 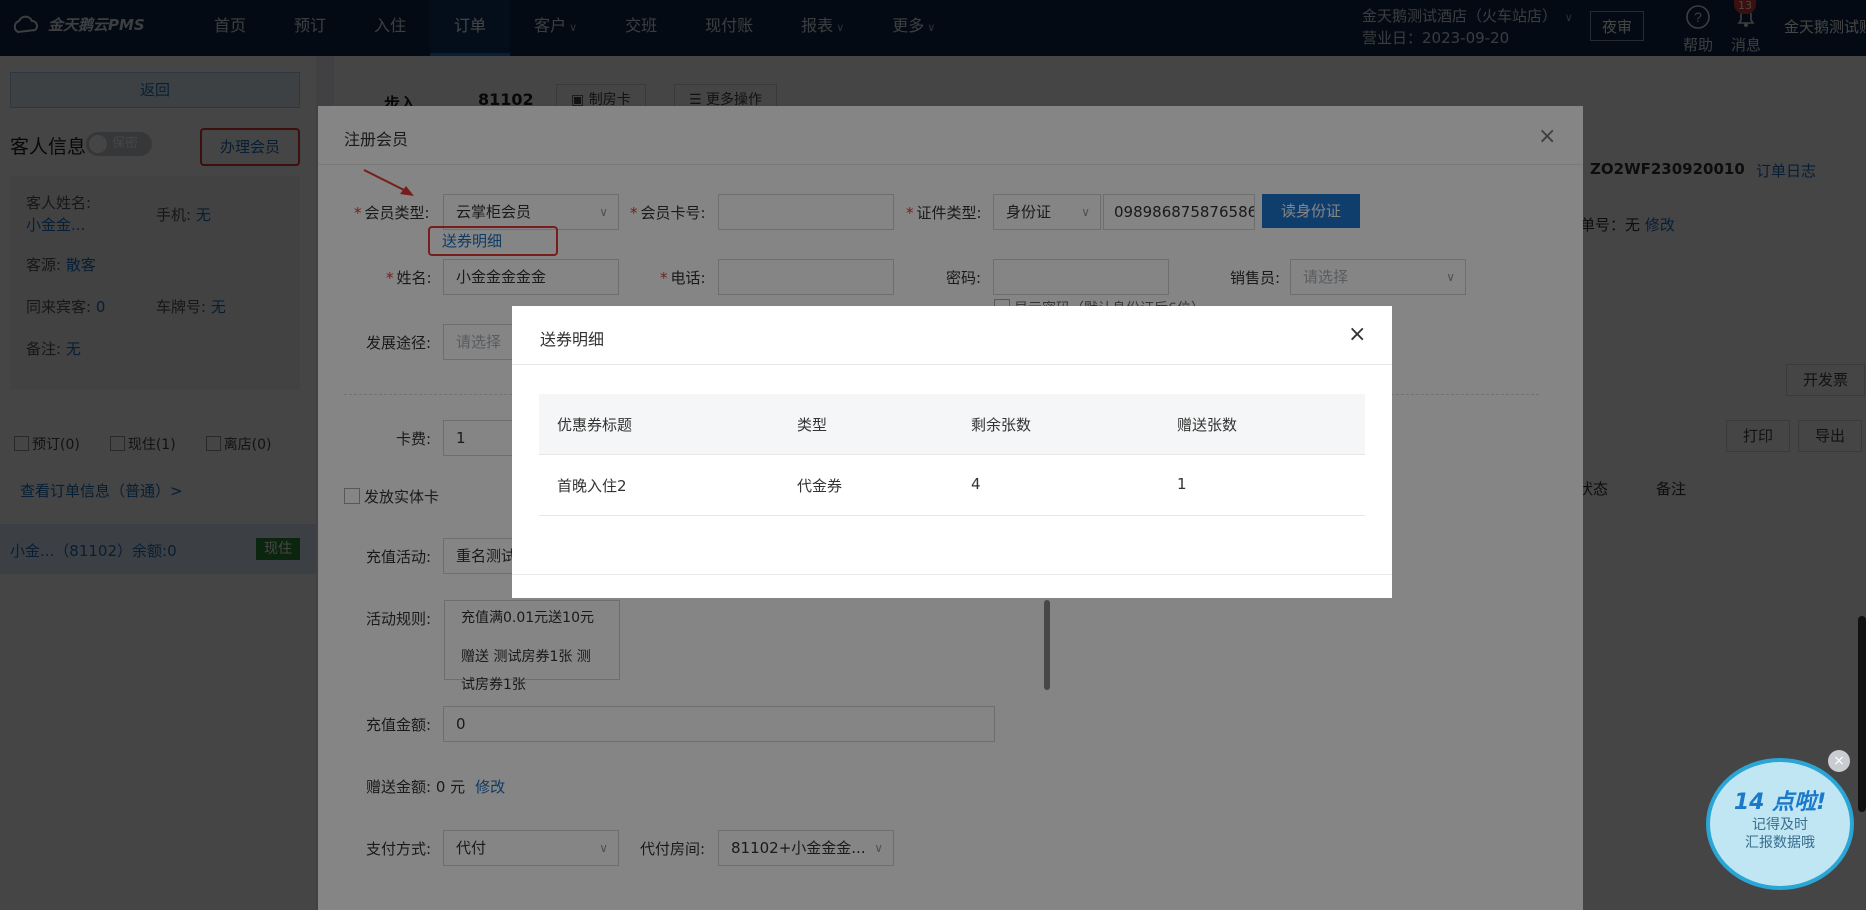 I want to click on modal-footer, so click(x=952, y=574).